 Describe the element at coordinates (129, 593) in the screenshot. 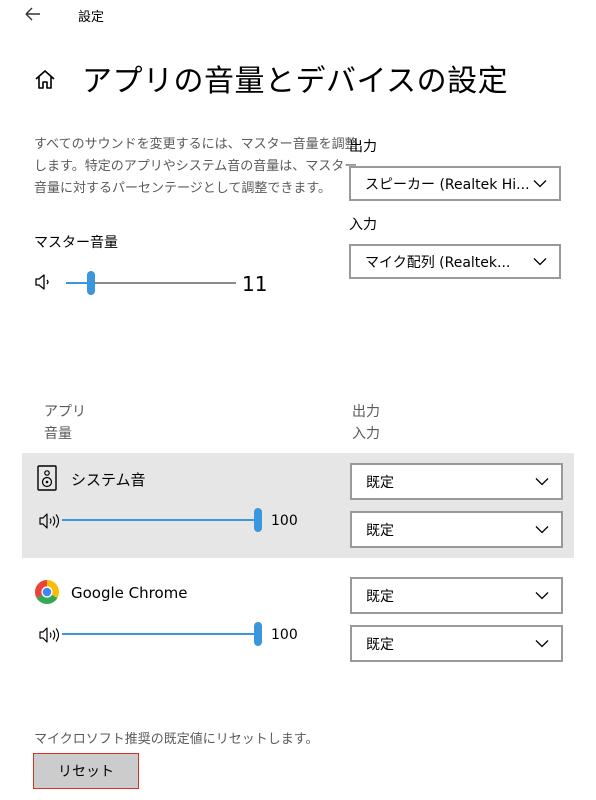

I see `app-name: Google Chrome` at that location.